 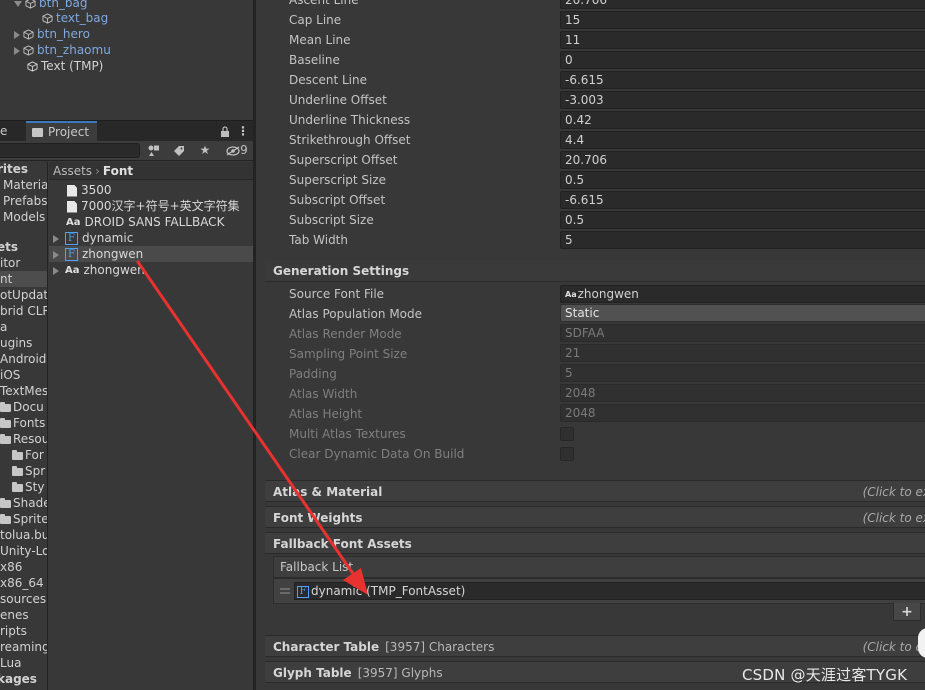 What do you see at coordinates (350, 140) in the screenshot?
I see `prop-label-strikethrough-offset: Strikethrough Offset` at bounding box center [350, 140].